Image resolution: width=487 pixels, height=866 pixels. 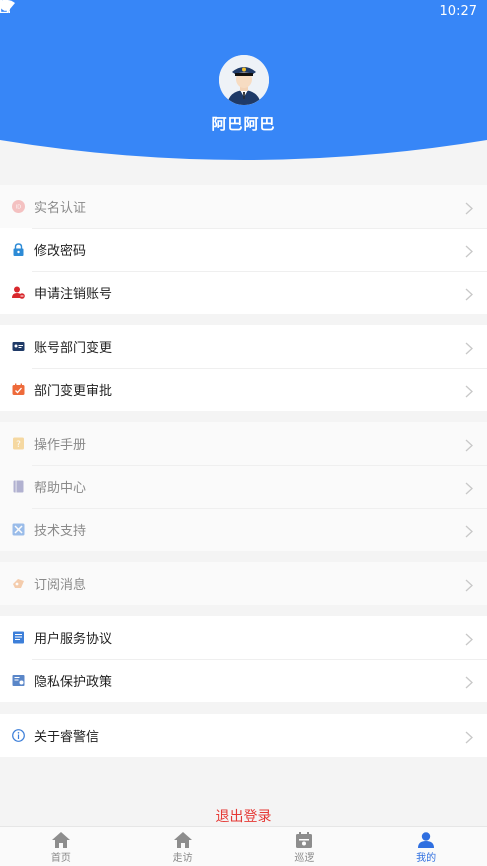 What do you see at coordinates (18, 680) in the screenshot?
I see `privacy-icon` at bounding box center [18, 680].